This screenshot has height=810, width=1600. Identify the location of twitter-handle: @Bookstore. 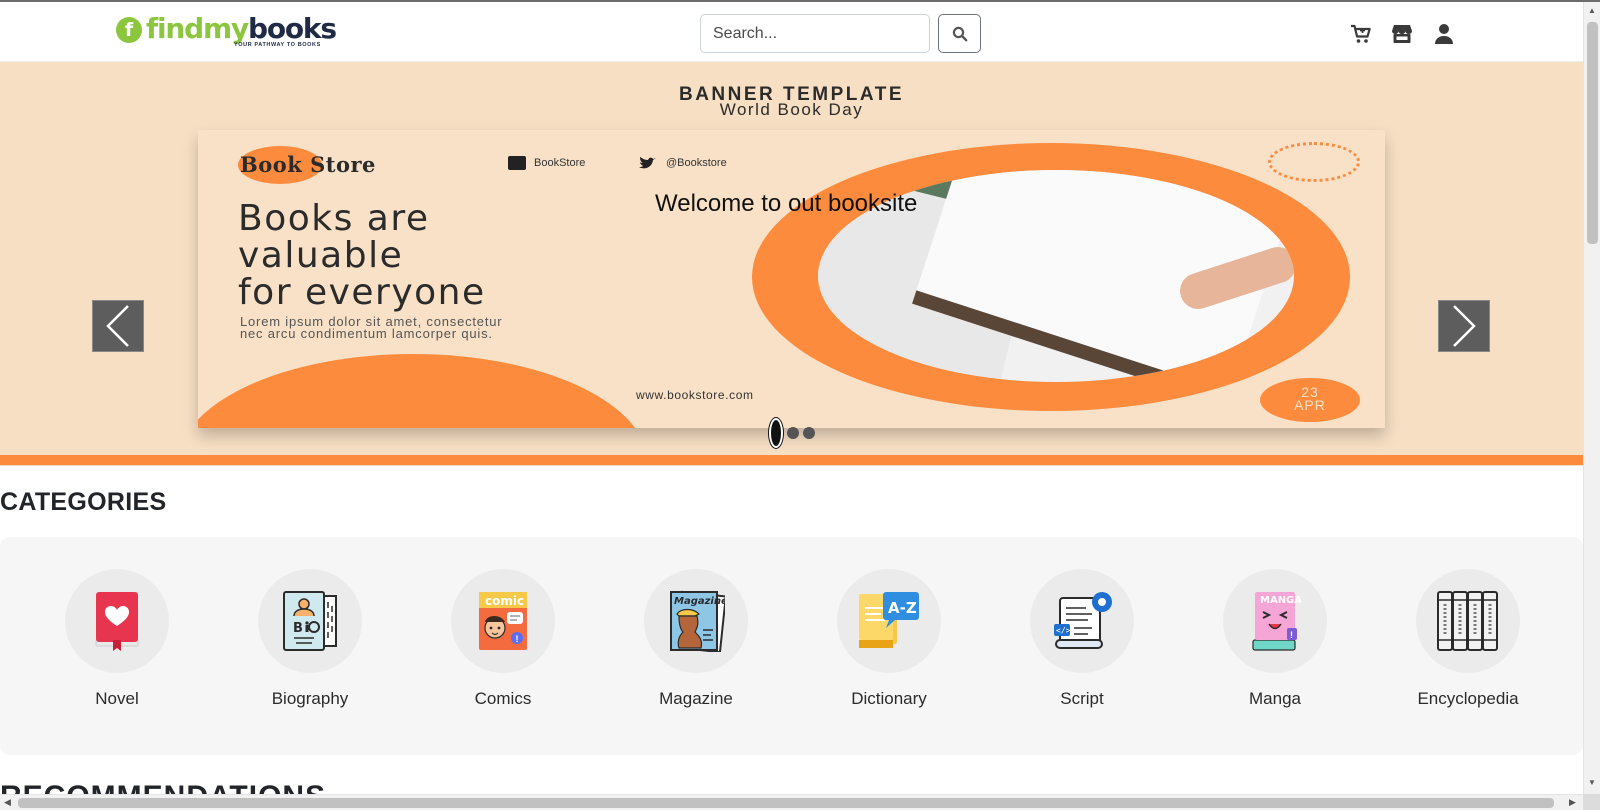
(682, 163).